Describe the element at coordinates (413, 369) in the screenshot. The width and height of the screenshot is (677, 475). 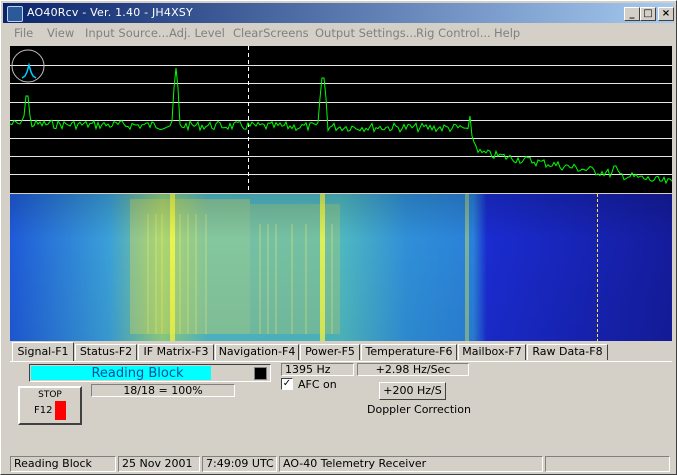
I see `drift-rate-readout: +2.98 Hz/Sec` at that location.